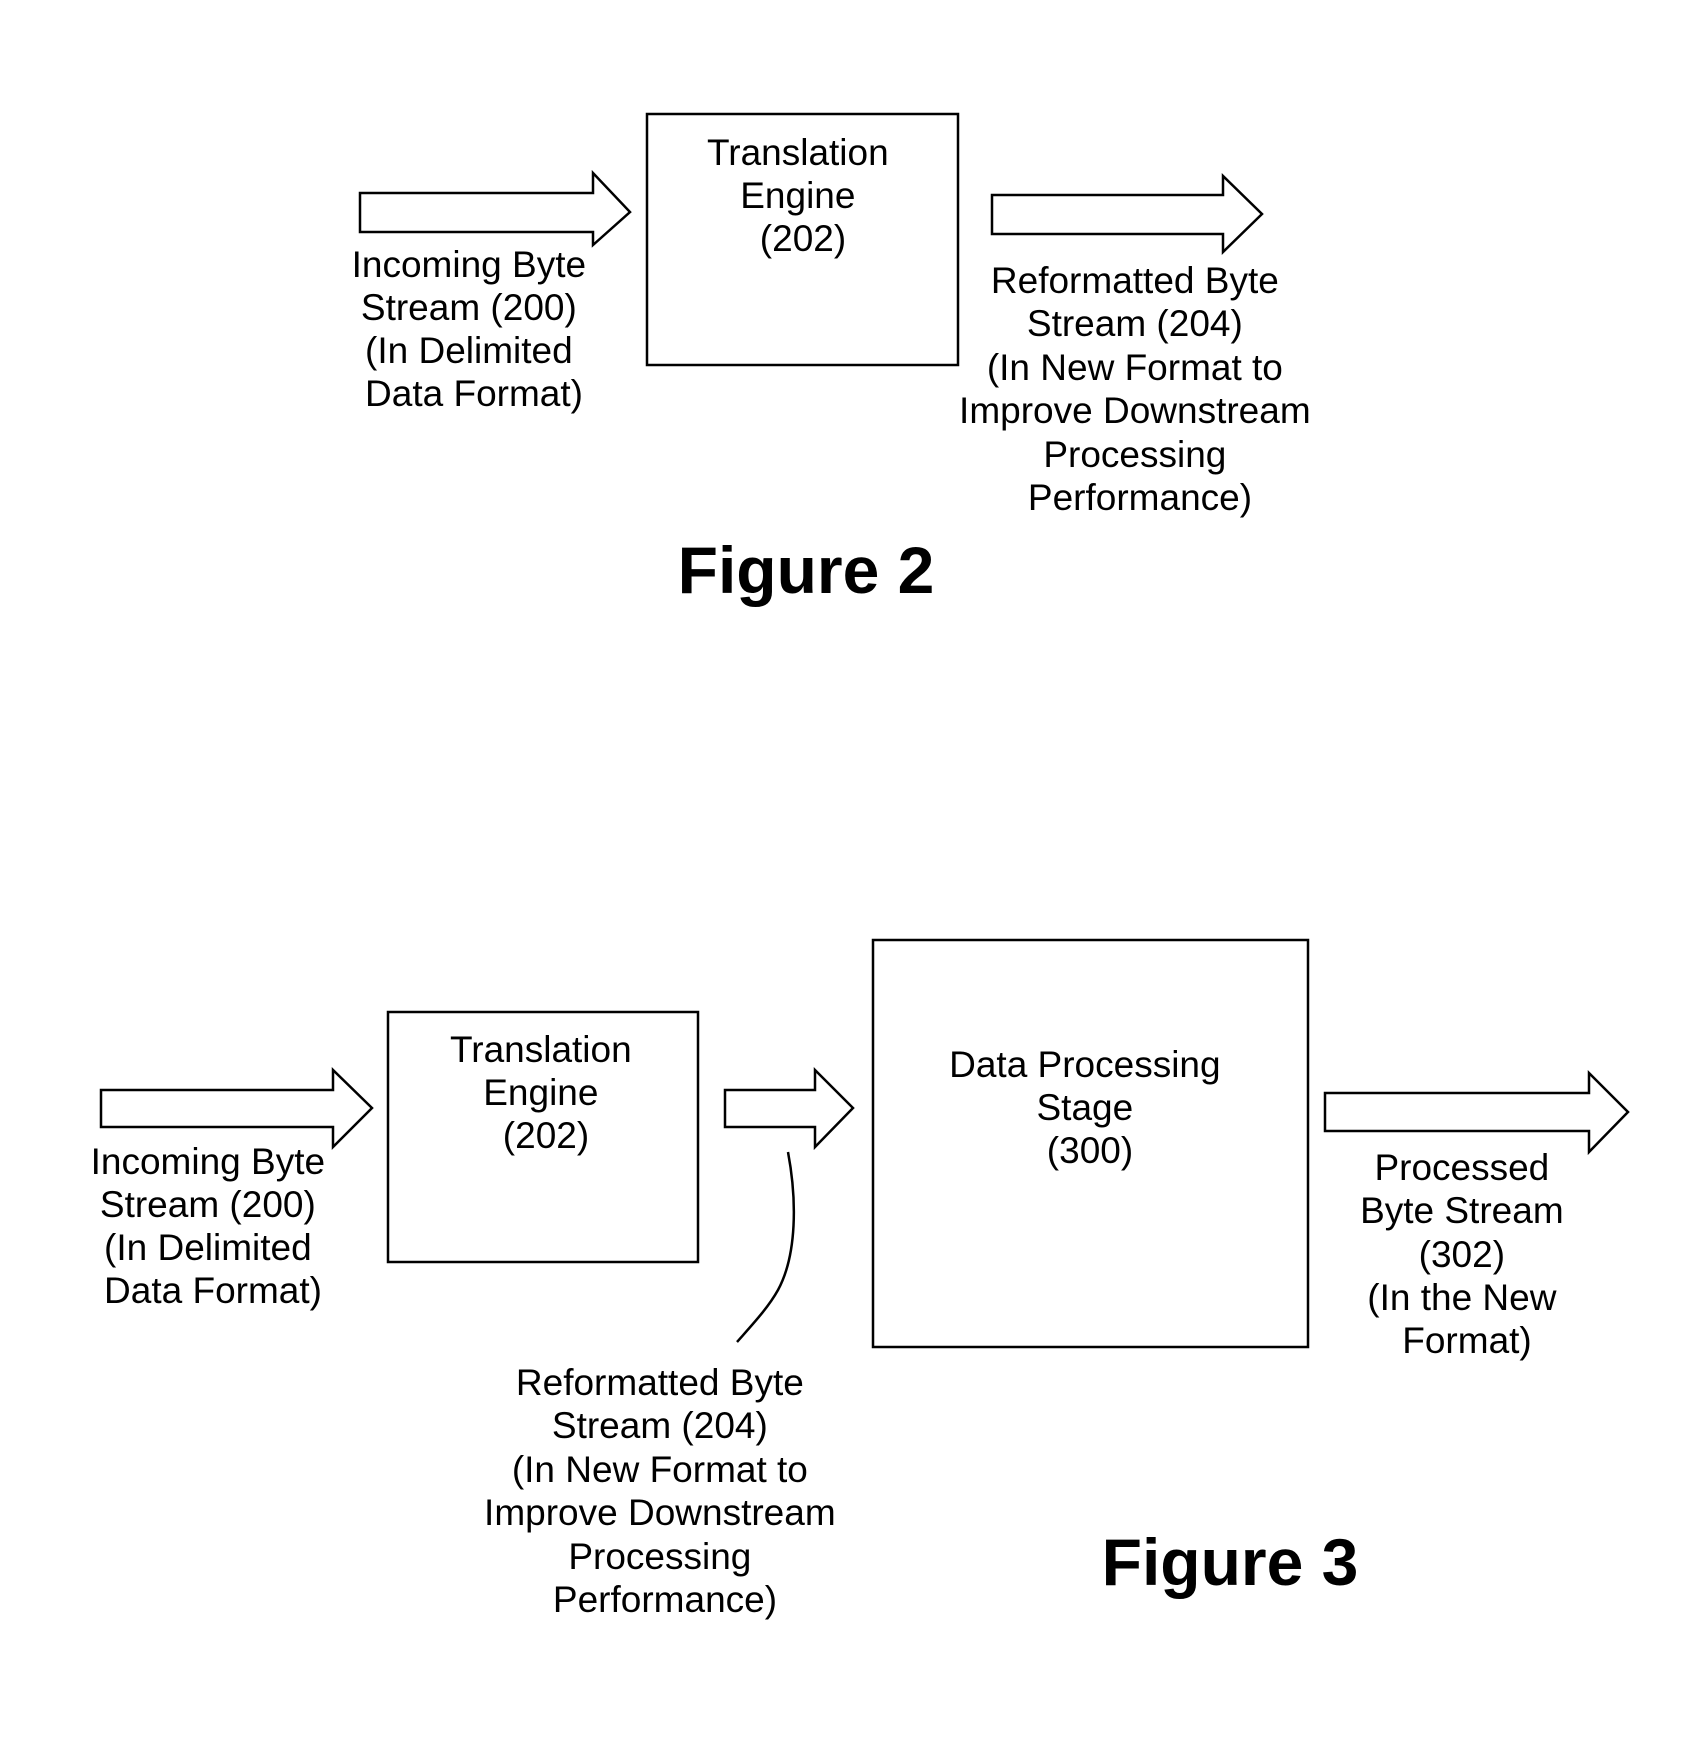 This screenshot has height=1760, width=1693. I want to click on figure-3-caption: Figure 3, so click(1230, 1562).